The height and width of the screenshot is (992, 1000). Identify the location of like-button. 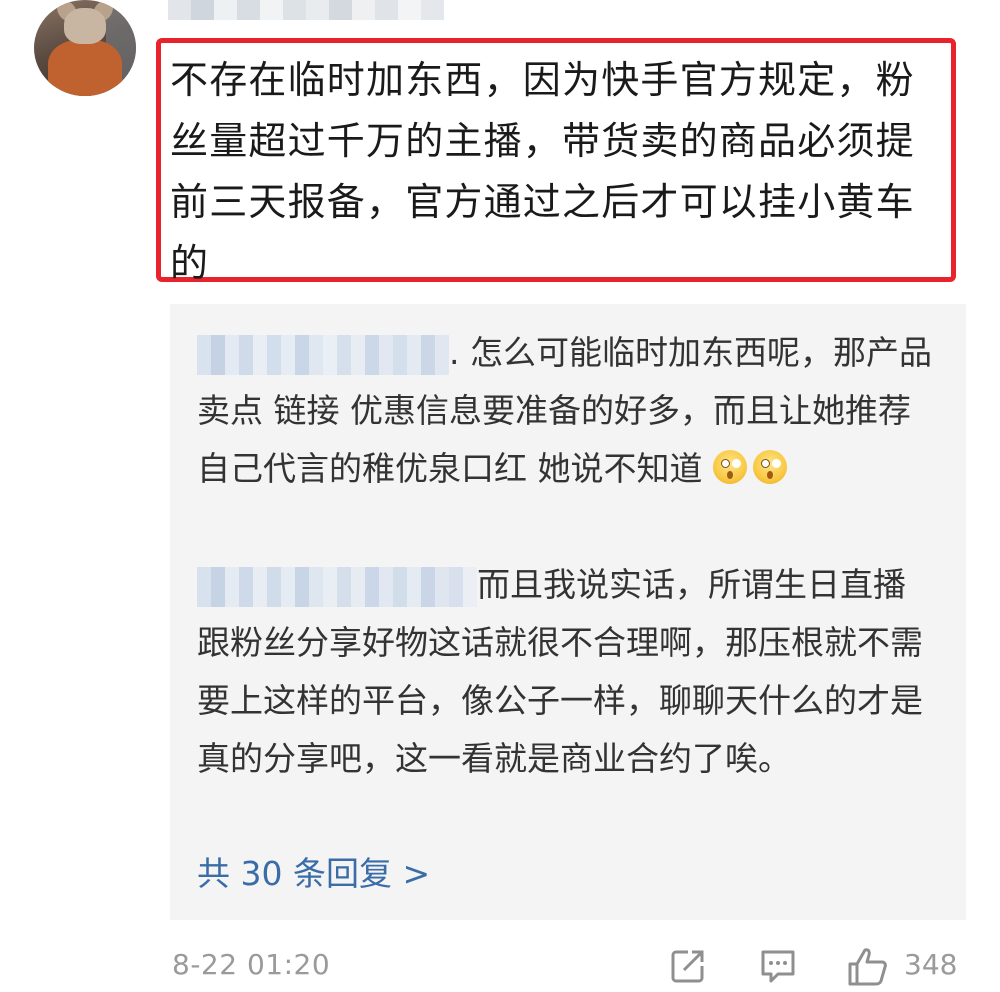
(868, 967).